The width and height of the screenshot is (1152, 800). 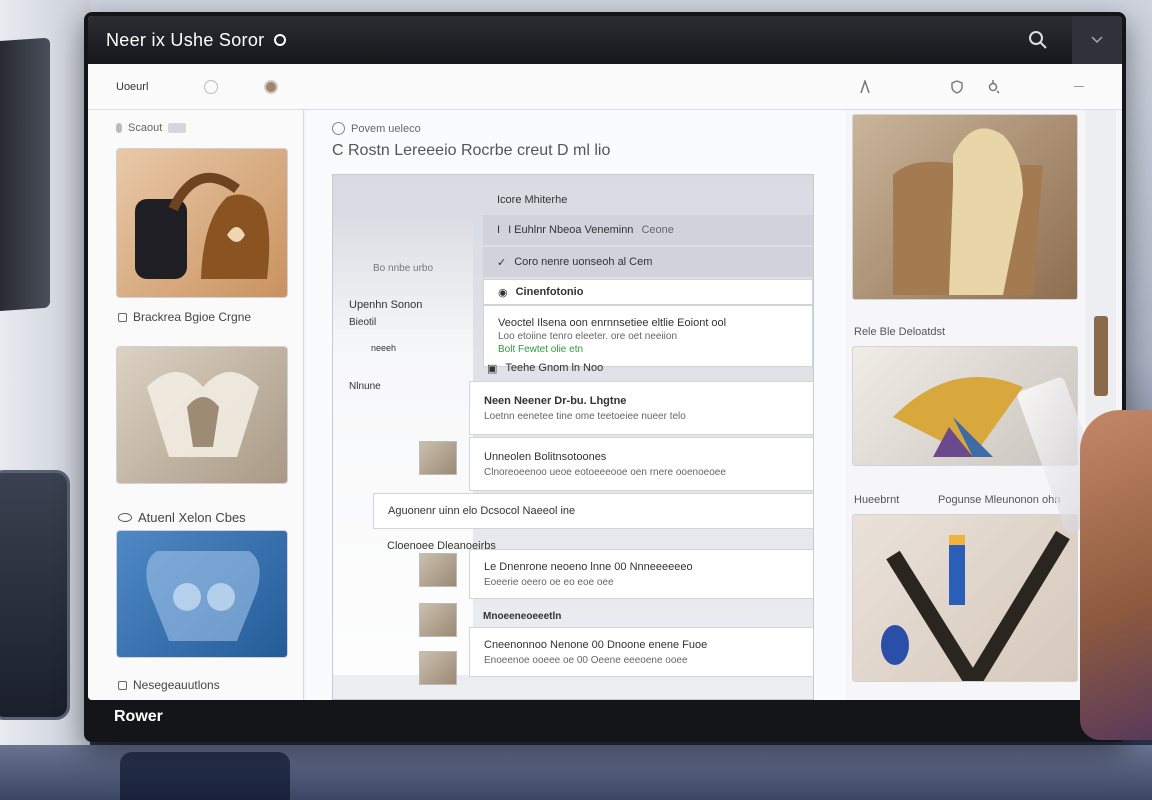 I want to click on gear-icon, so click(x=993, y=87).